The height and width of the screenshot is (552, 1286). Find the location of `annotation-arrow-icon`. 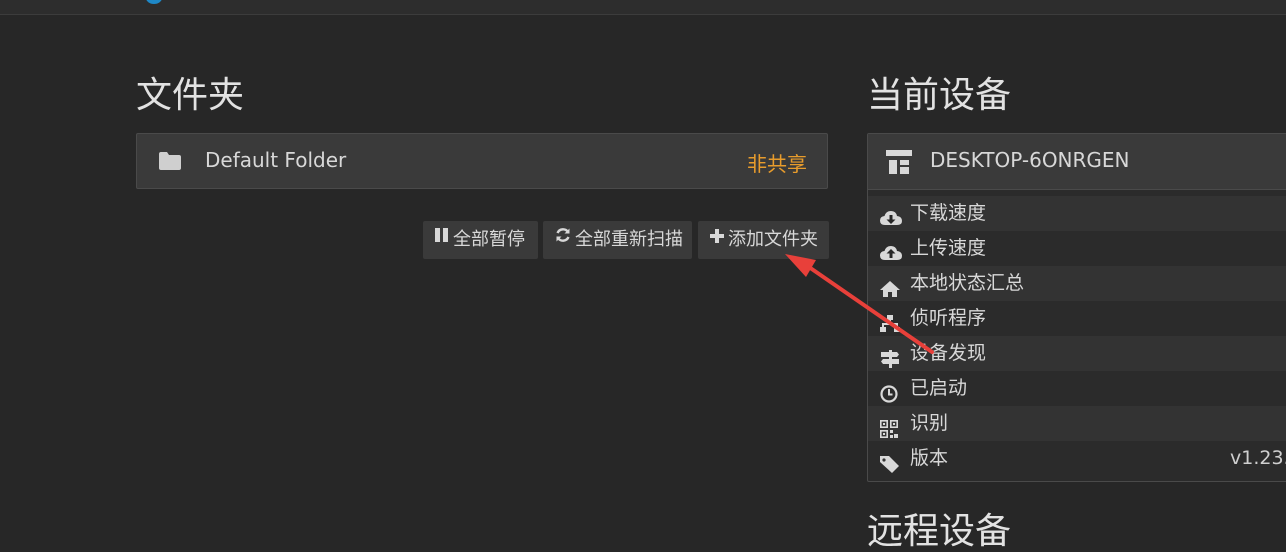

annotation-arrow-icon is located at coordinates (859, 304).